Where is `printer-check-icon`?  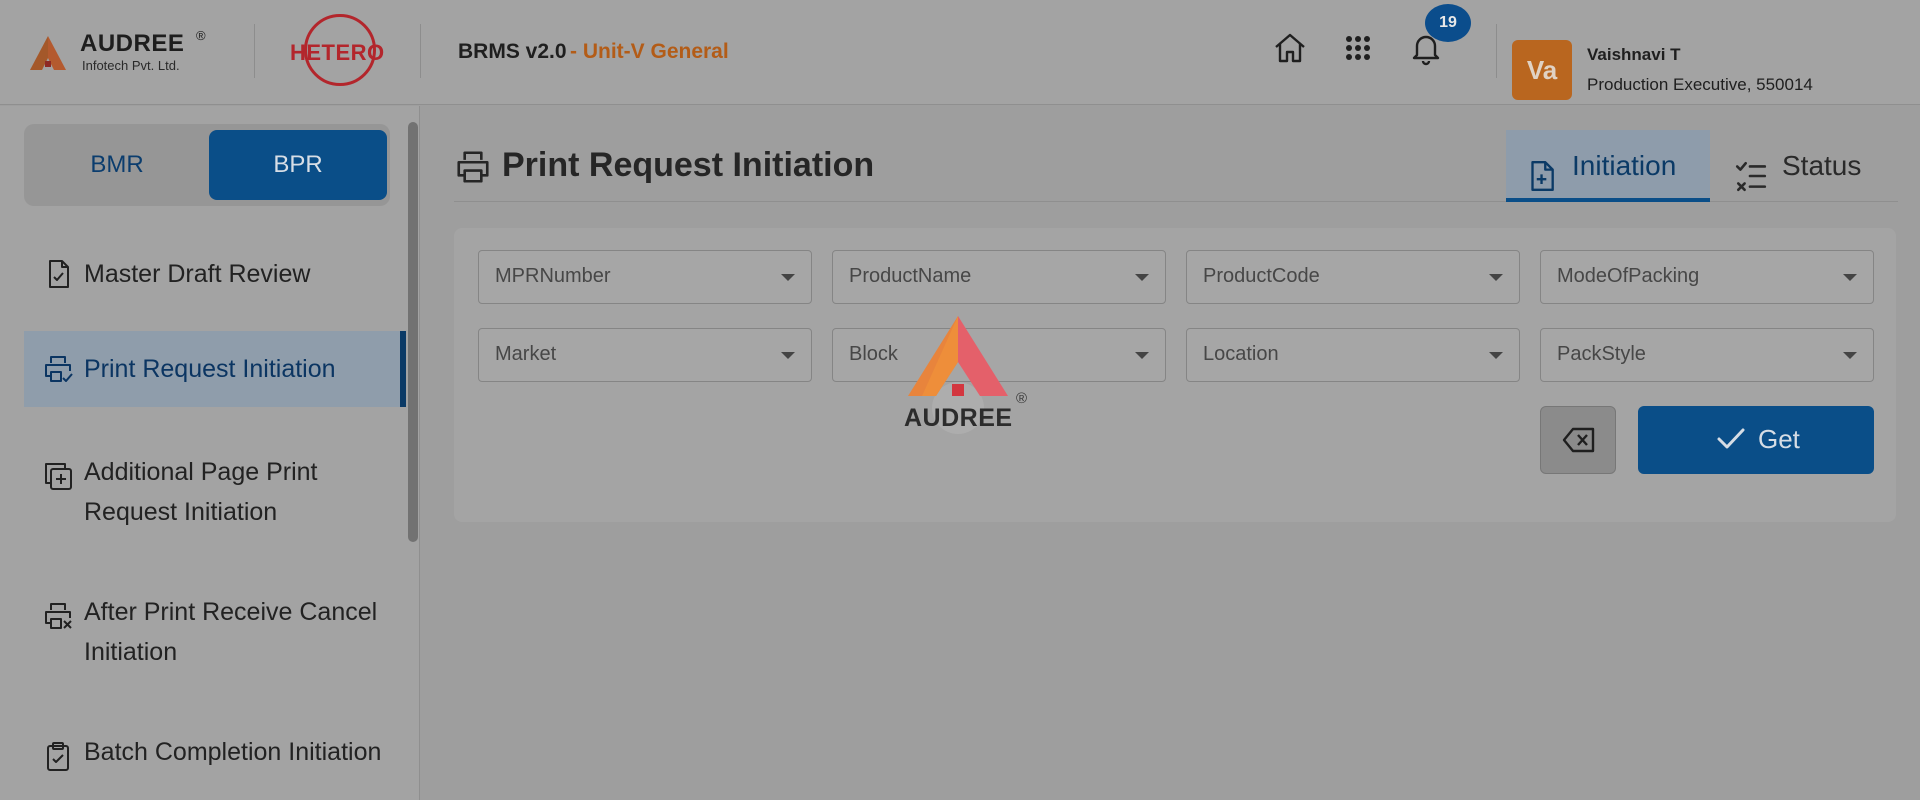 printer-check-icon is located at coordinates (58, 369).